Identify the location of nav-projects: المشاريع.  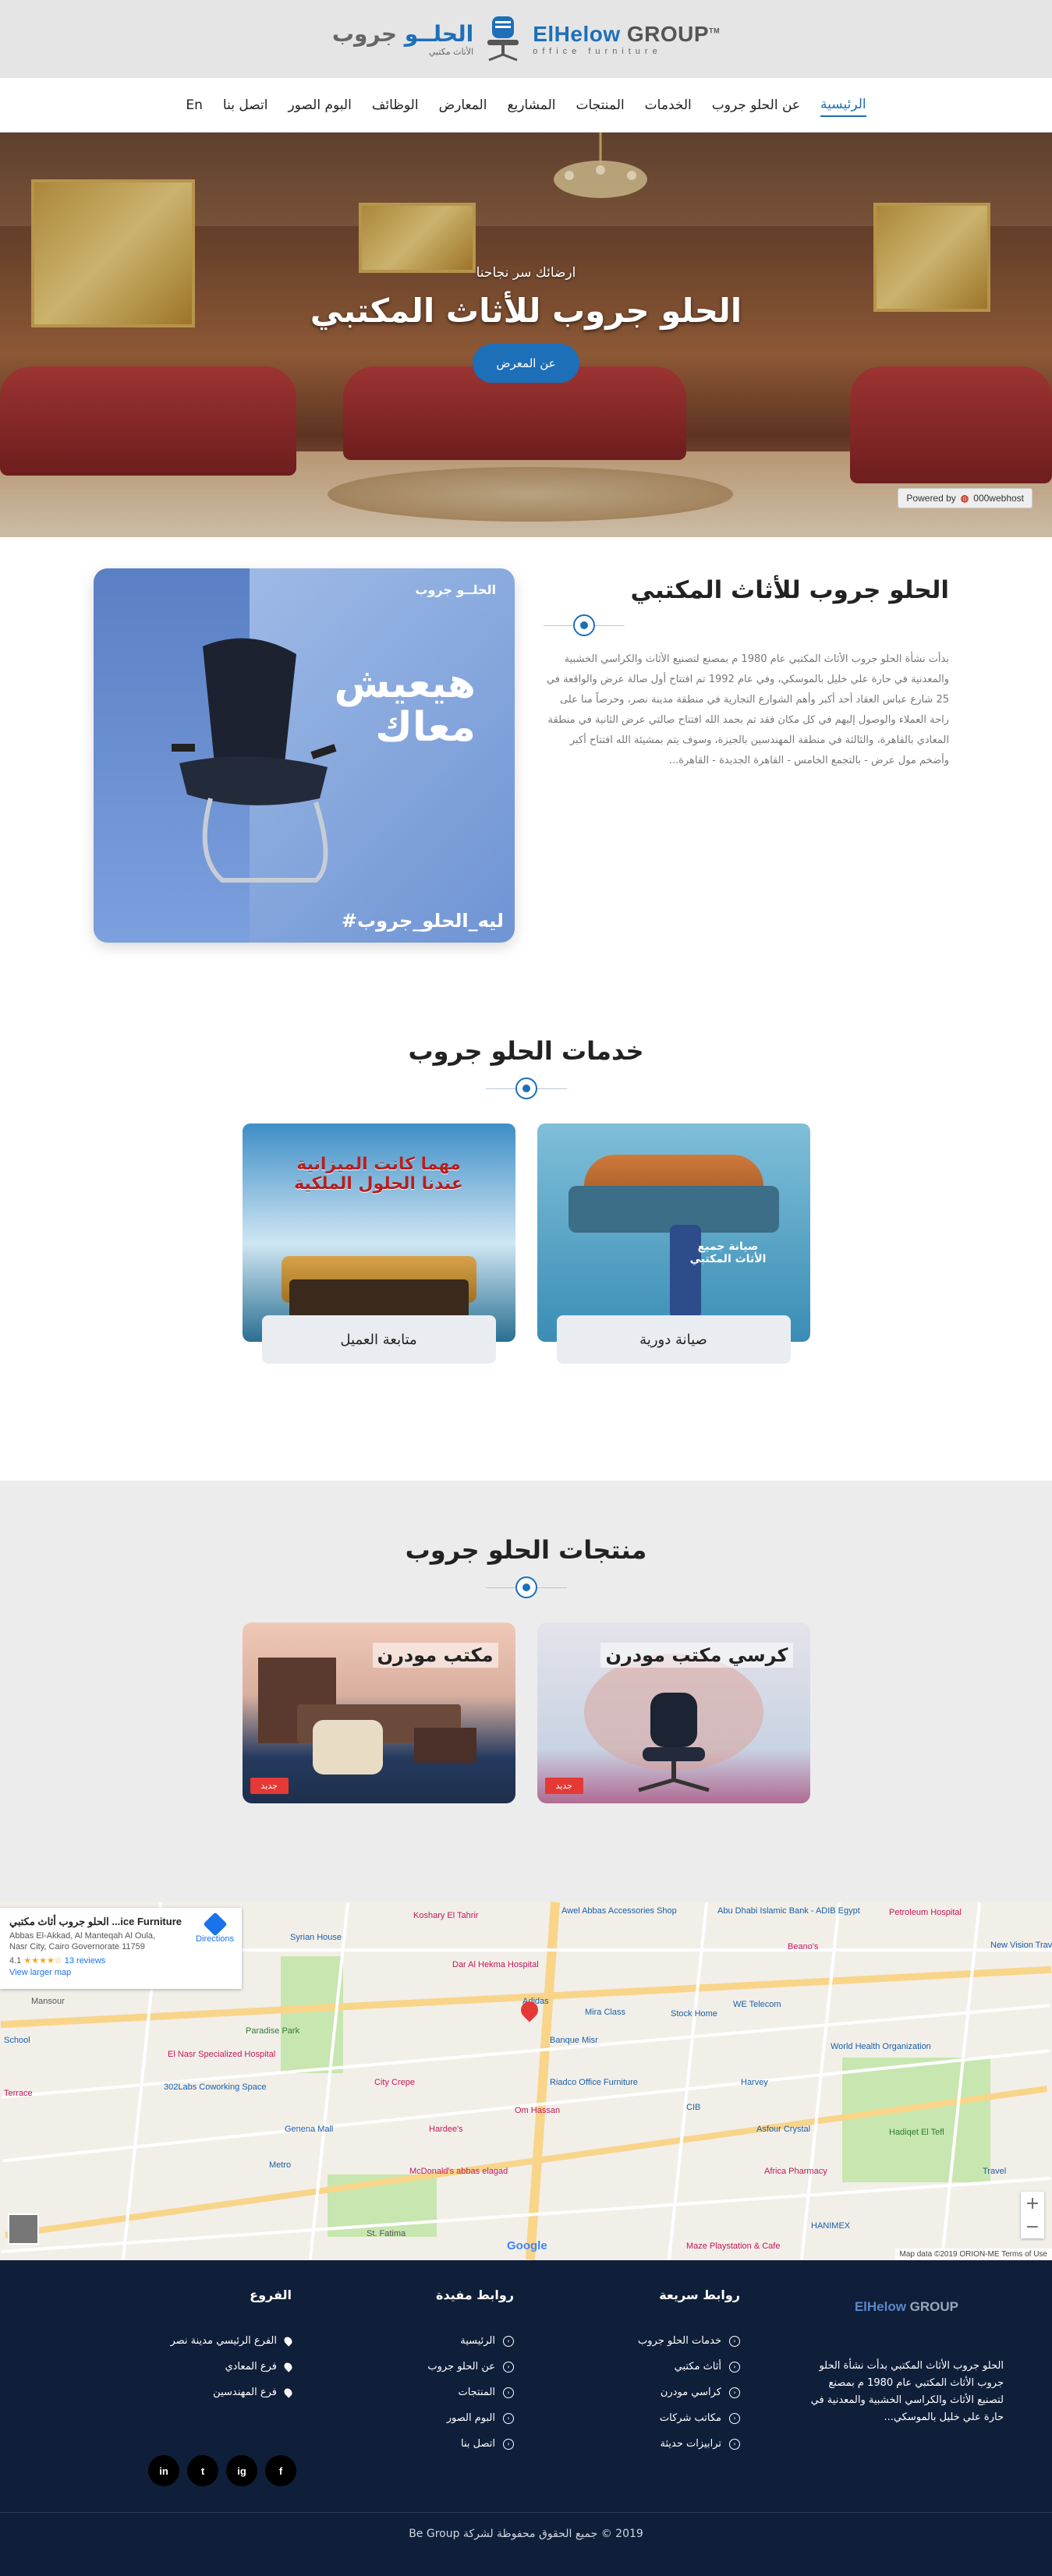
(531, 105).